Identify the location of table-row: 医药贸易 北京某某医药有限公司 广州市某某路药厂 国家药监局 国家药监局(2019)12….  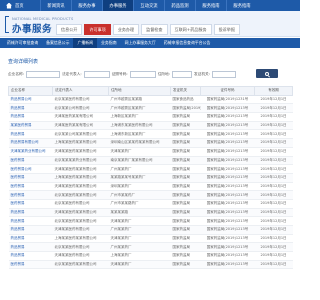
(150, 204).